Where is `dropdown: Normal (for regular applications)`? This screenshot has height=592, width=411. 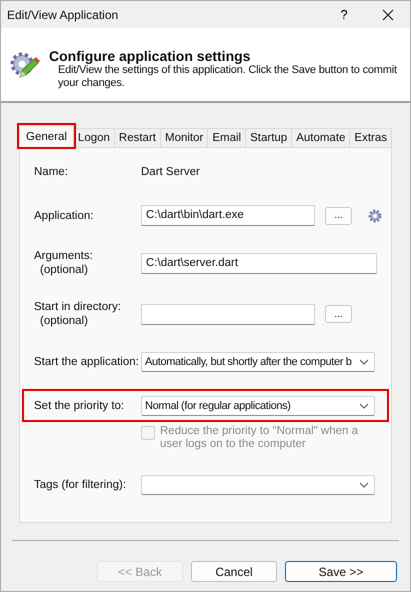 dropdown: Normal (for regular applications) is located at coordinates (258, 406).